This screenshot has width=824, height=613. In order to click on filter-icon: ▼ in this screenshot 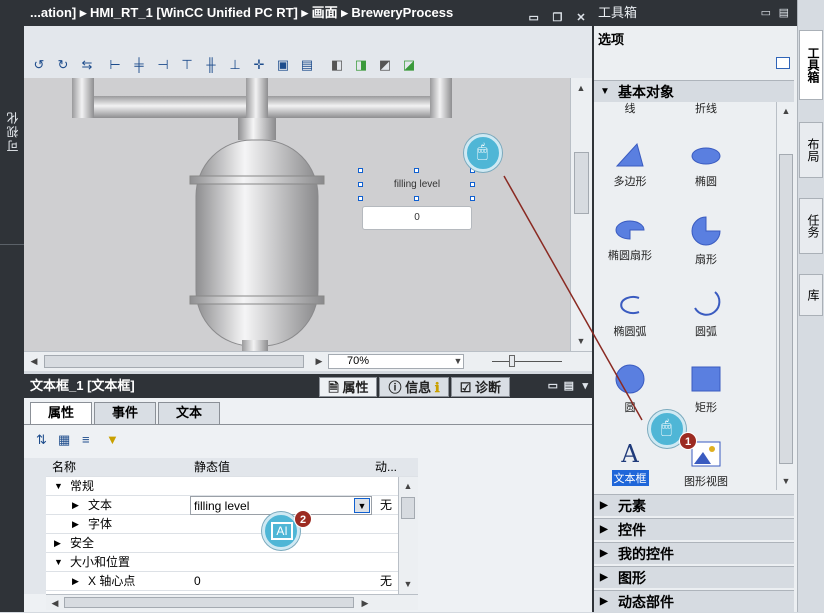, I will do `click(112, 439)`.